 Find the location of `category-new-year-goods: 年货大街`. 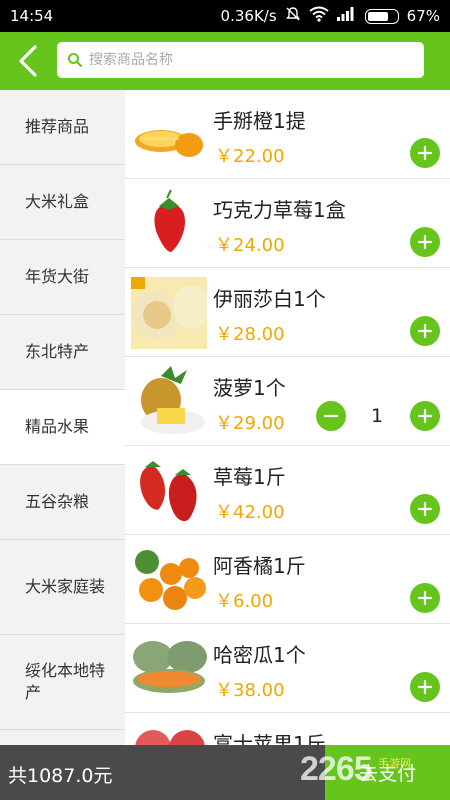

category-new-year-goods: 年货大街 is located at coordinates (62, 277).